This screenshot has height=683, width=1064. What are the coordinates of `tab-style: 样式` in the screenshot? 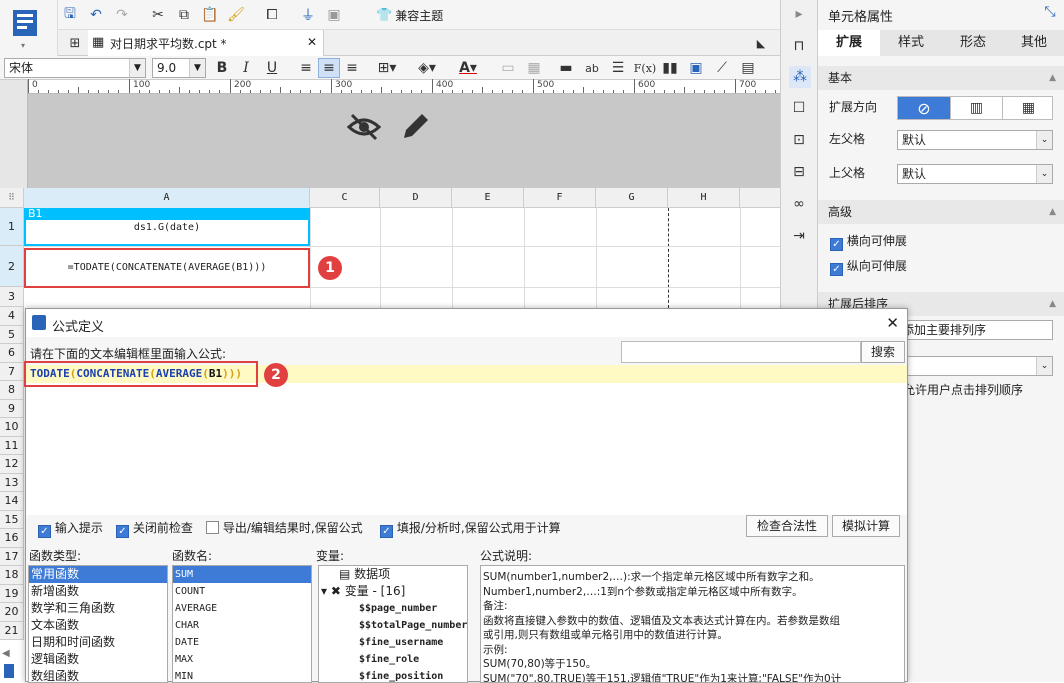 It's located at (911, 43).